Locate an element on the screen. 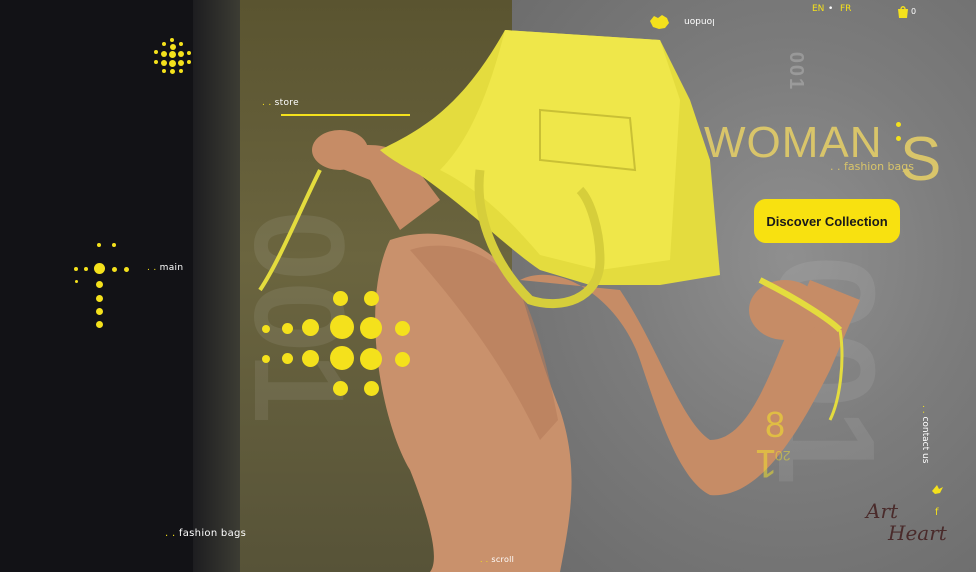 The height and width of the screenshot is (572, 976). nav-main-label: main is located at coordinates (171, 268).